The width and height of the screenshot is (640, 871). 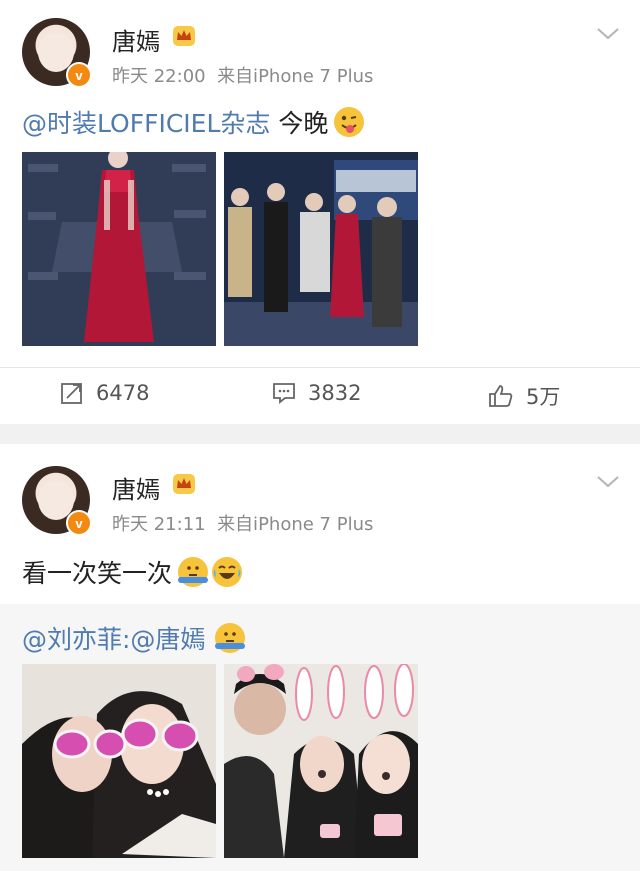 I want to click on post-time-source: 昨天 22:00 来自iPhone 7 Plus, so click(x=242, y=75).